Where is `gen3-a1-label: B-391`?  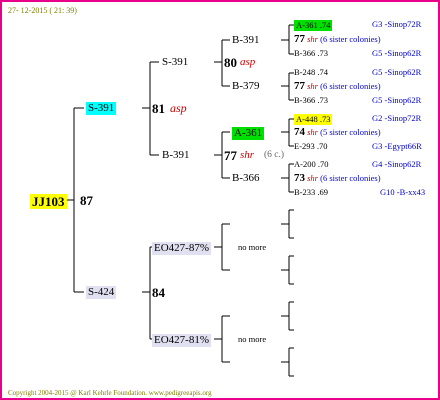
gen3-a1-label: B-391 is located at coordinates (246, 40).